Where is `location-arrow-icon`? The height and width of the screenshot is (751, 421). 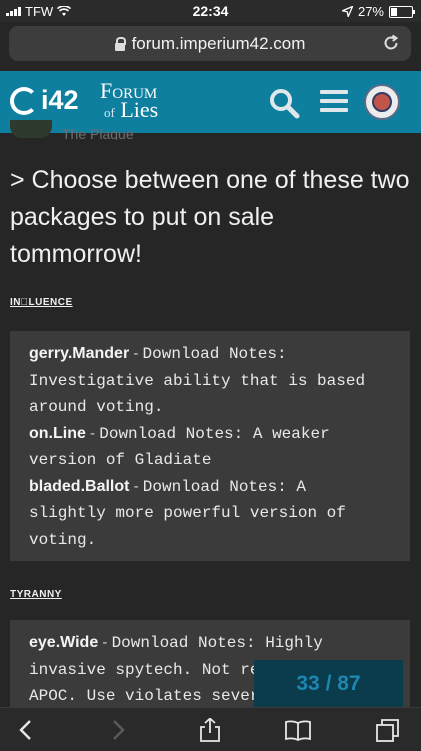 location-arrow-icon is located at coordinates (347, 11).